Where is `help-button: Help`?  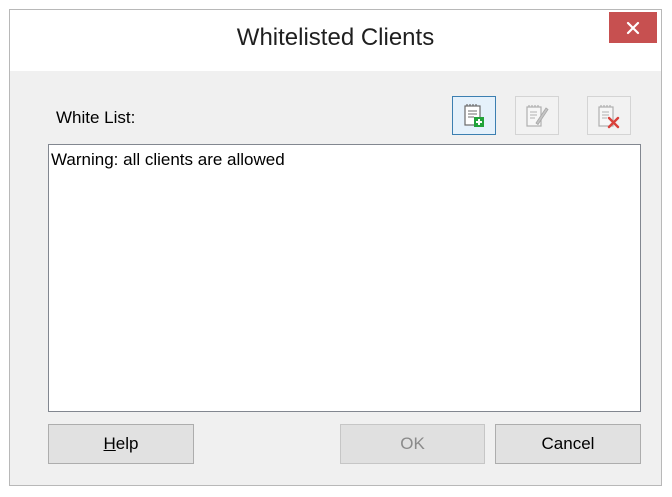 help-button: Help is located at coordinates (121, 444).